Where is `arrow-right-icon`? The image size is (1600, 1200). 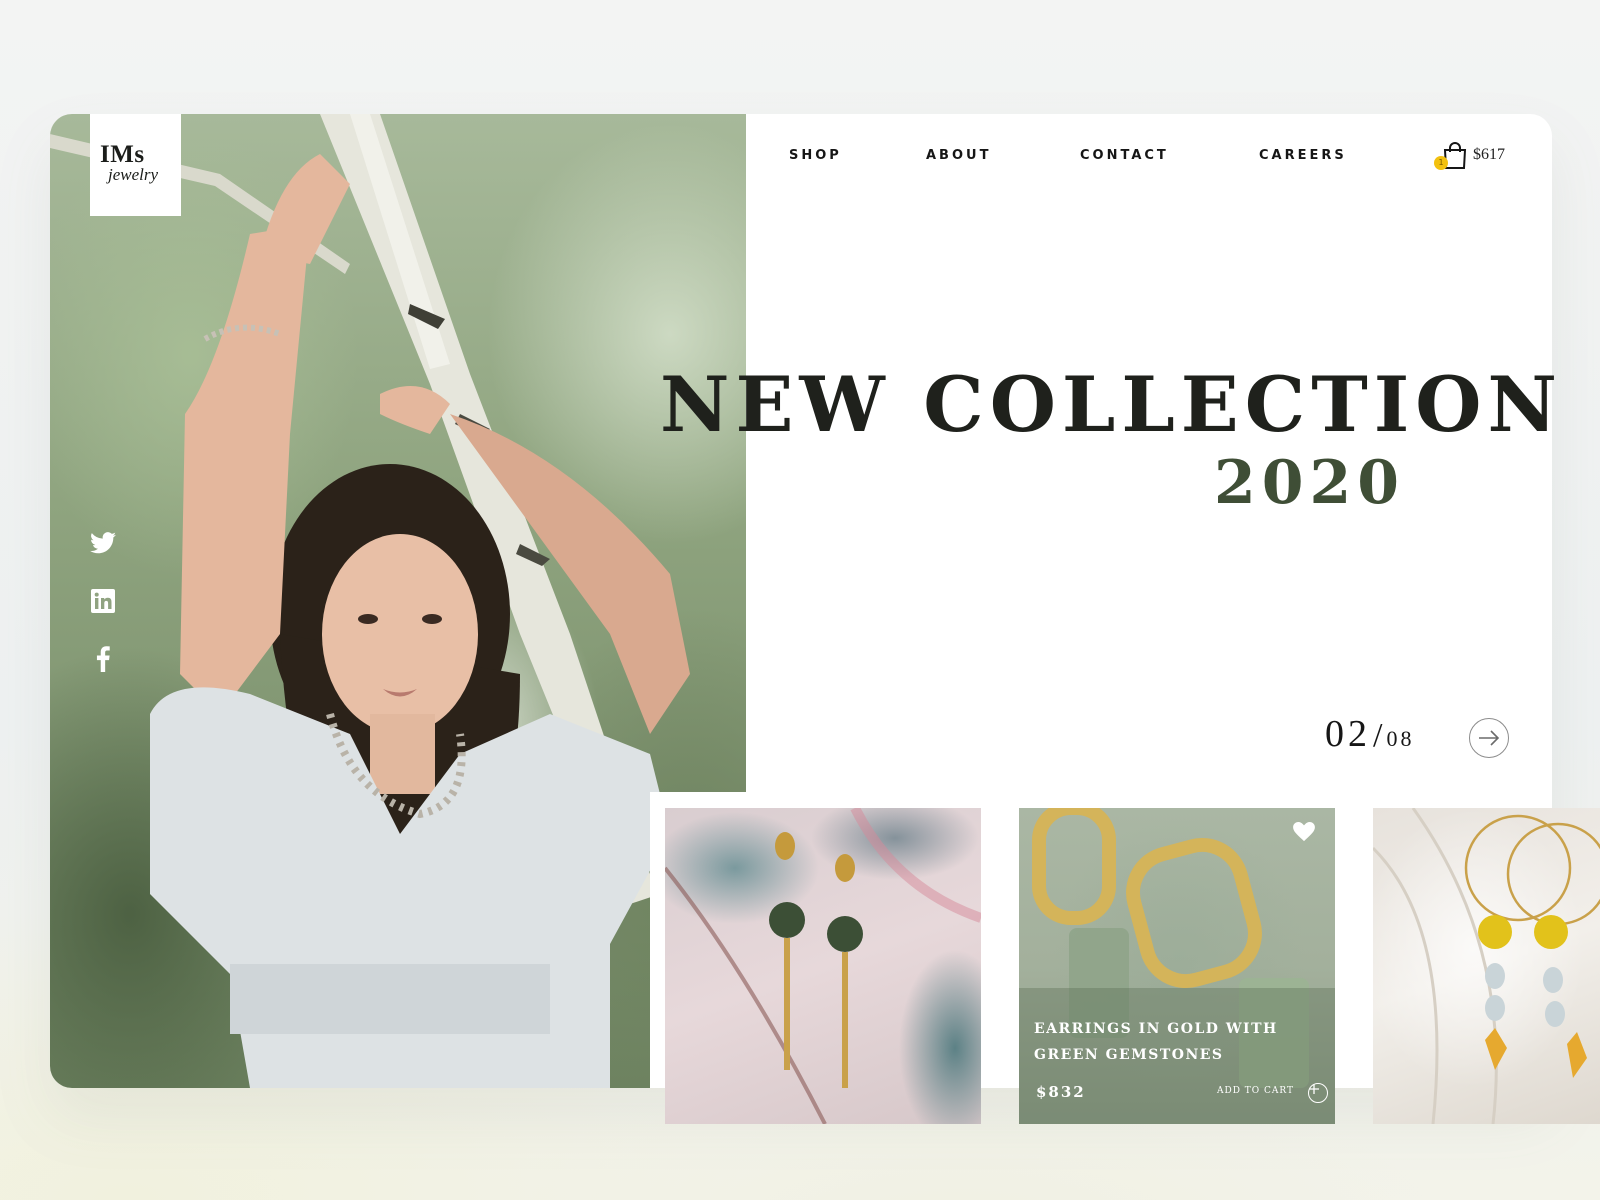 arrow-right-icon is located at coordinates (1489, 738).